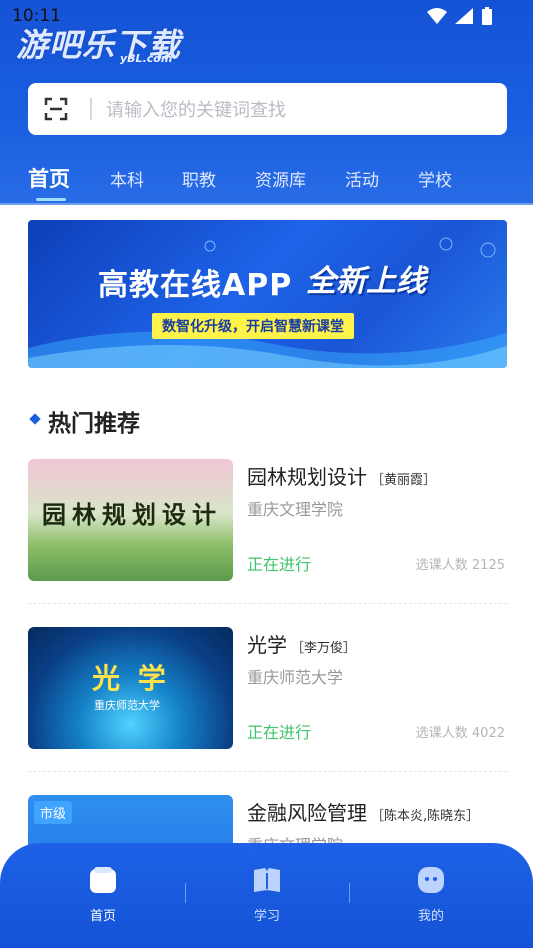  I want to click on banner-title-highlight: 全新上线, so click(366, 281).